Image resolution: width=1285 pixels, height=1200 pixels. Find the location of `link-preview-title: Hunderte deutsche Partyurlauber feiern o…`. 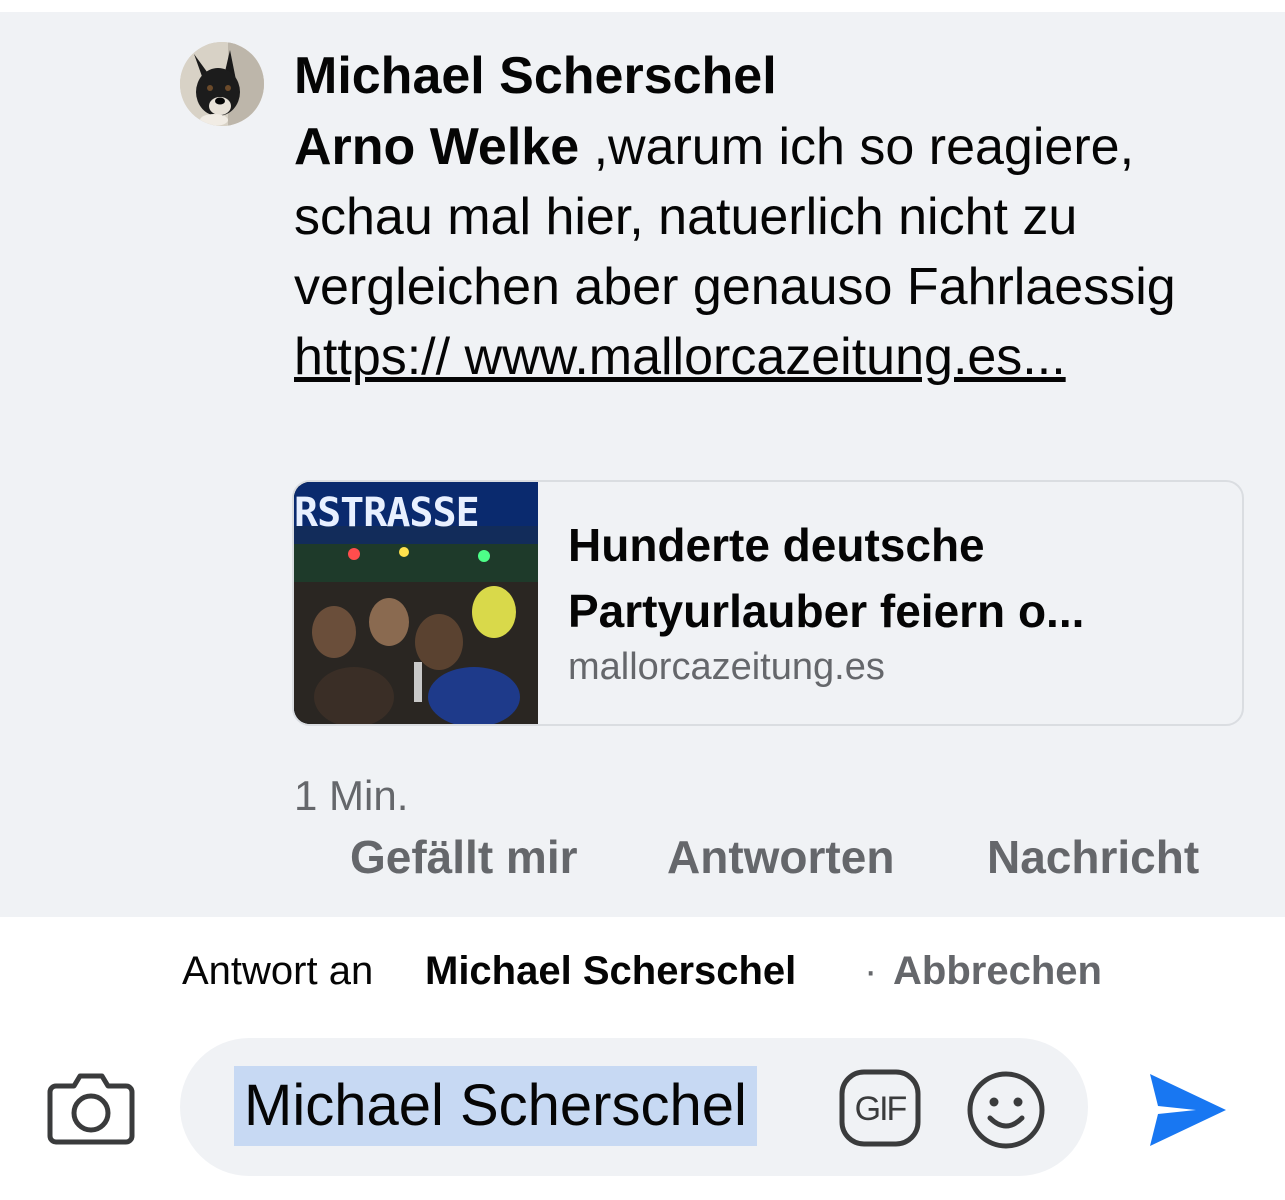

link-preview-title: Hunderte deutsche Partyurlauber feiern o… is located at coordinates (888, 578).